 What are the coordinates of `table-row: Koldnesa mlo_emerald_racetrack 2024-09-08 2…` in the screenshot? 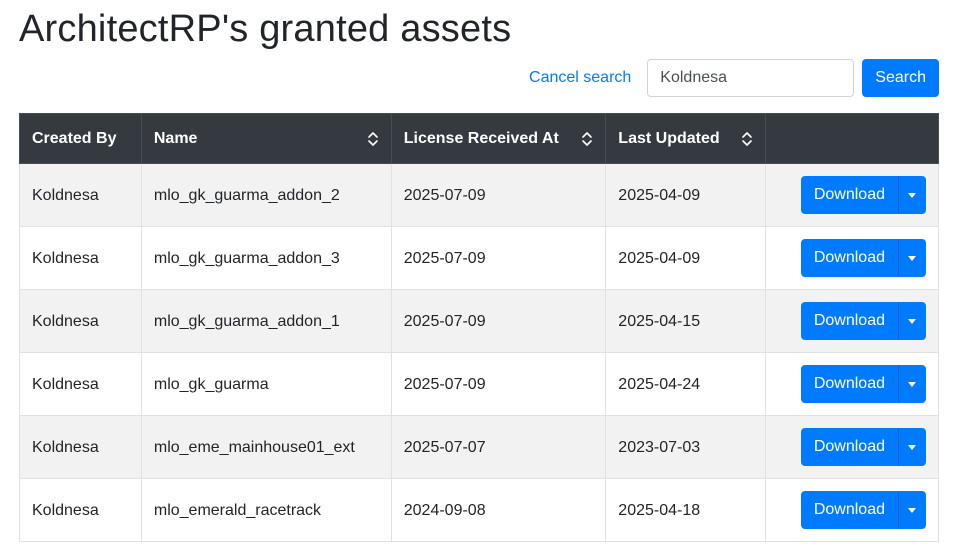 It's located at (479, 510).